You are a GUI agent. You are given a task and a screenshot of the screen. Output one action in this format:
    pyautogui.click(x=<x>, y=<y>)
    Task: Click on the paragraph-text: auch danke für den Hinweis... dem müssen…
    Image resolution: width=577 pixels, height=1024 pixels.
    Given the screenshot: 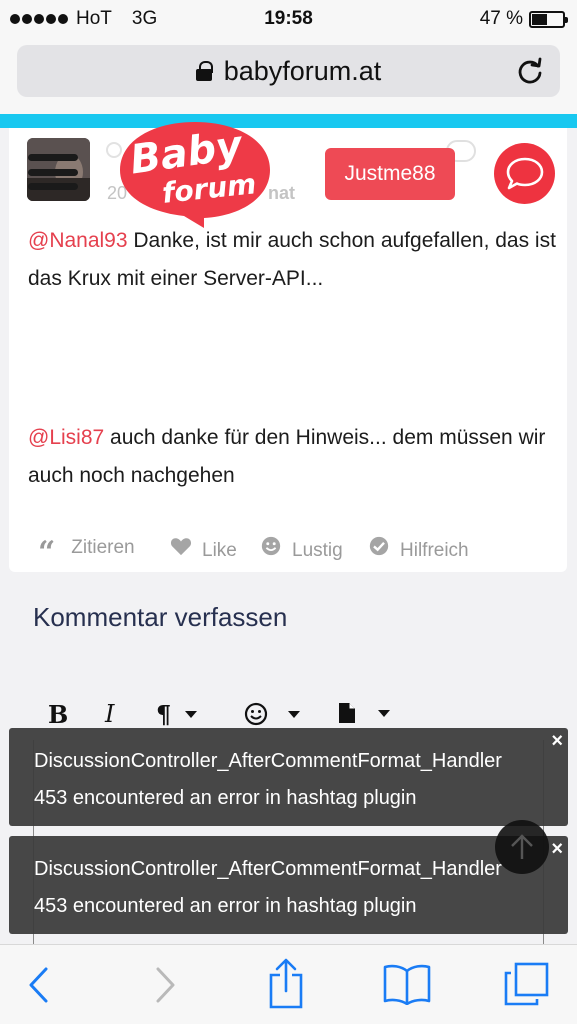 What is the action you would take?
    pyautogui.click(x=287, y=456)
    